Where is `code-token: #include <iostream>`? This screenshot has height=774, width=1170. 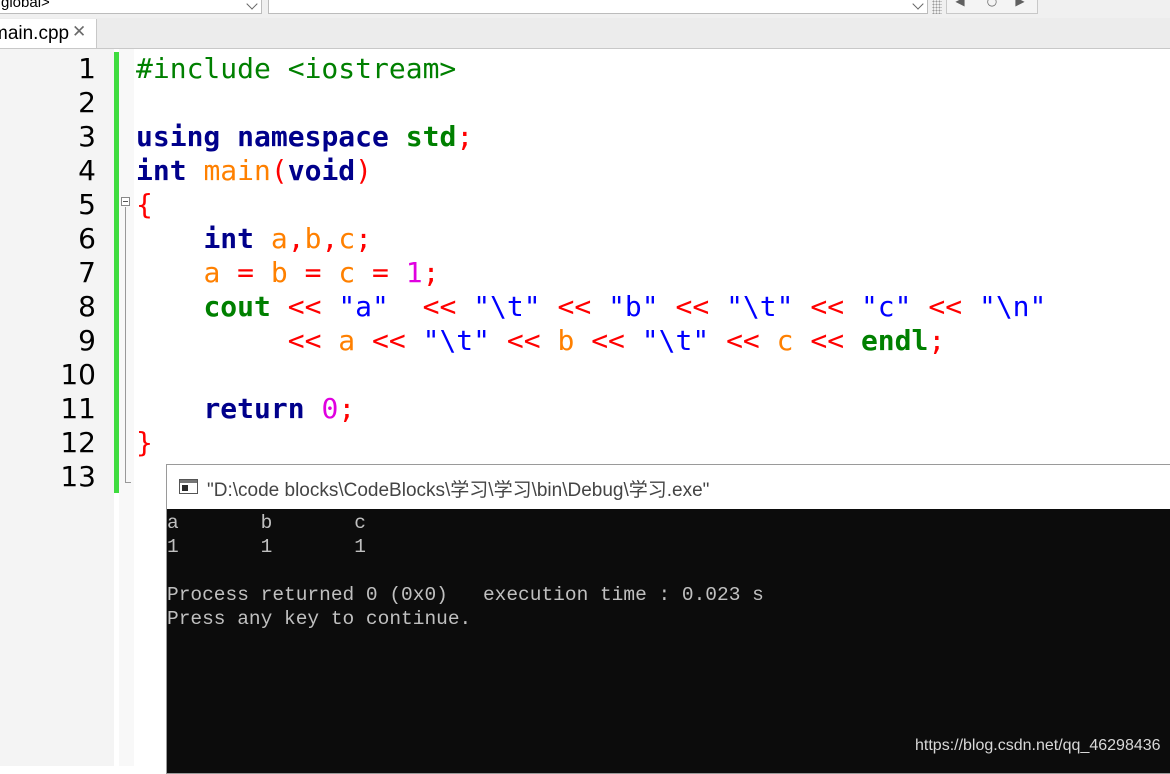 code-token: #include <iostream> is located at coordinates (296, 68).